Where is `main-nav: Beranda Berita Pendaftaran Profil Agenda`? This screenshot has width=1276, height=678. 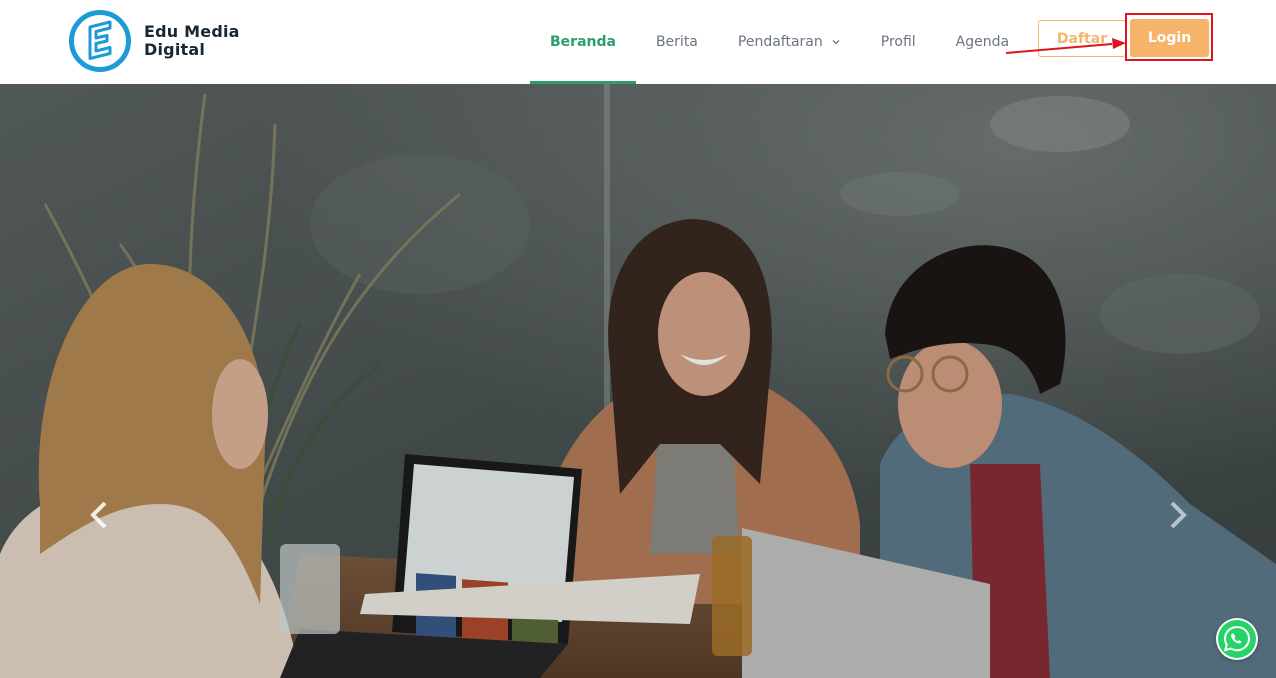
main-nav: Beranda Berita Pendaftaran Profil Agenda is located at coordinates (779, 42).